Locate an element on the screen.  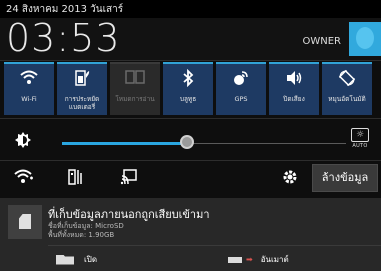
tile-power-saving: การประหยัดแบตเตอรี่ is located at coordinates (82, 88).